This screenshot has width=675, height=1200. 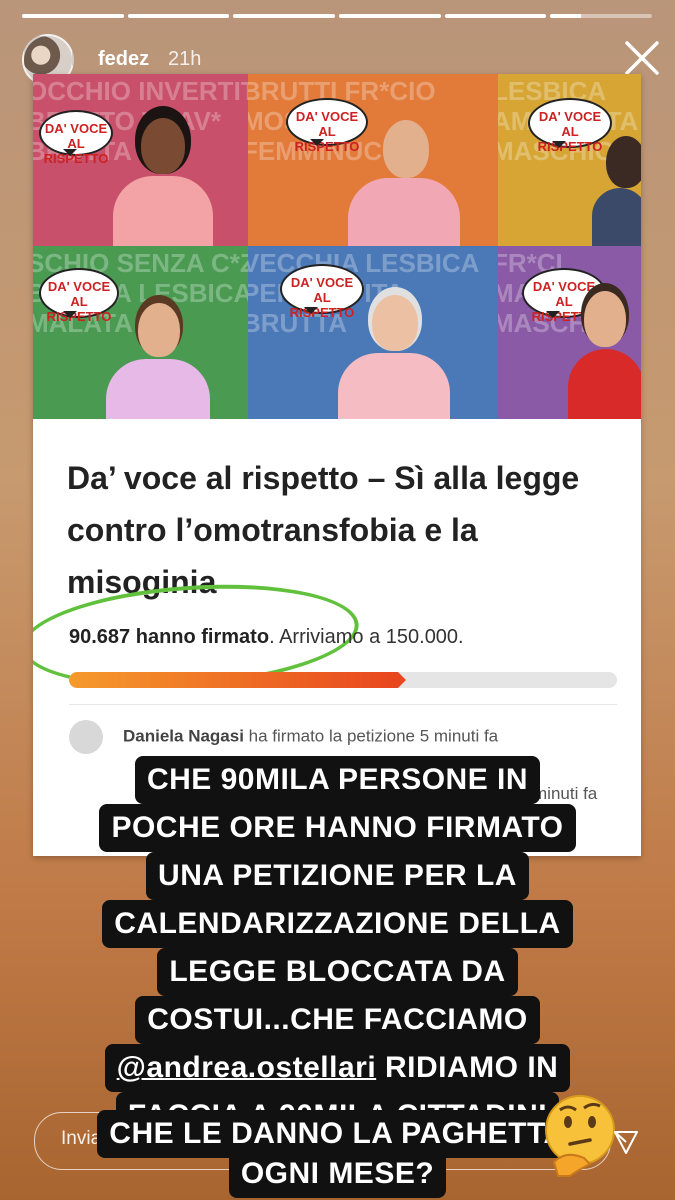 What do you see at coordinates (247, 1067) in the screenshot?
I see `mention-link: @andrea.ostellari` at bounding box center [247, 1067].